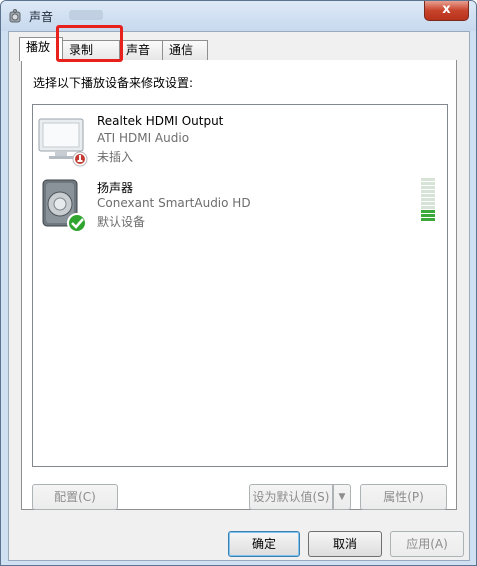  I want to click on set-default-button: 设为默认值(S), so click(291, 497).